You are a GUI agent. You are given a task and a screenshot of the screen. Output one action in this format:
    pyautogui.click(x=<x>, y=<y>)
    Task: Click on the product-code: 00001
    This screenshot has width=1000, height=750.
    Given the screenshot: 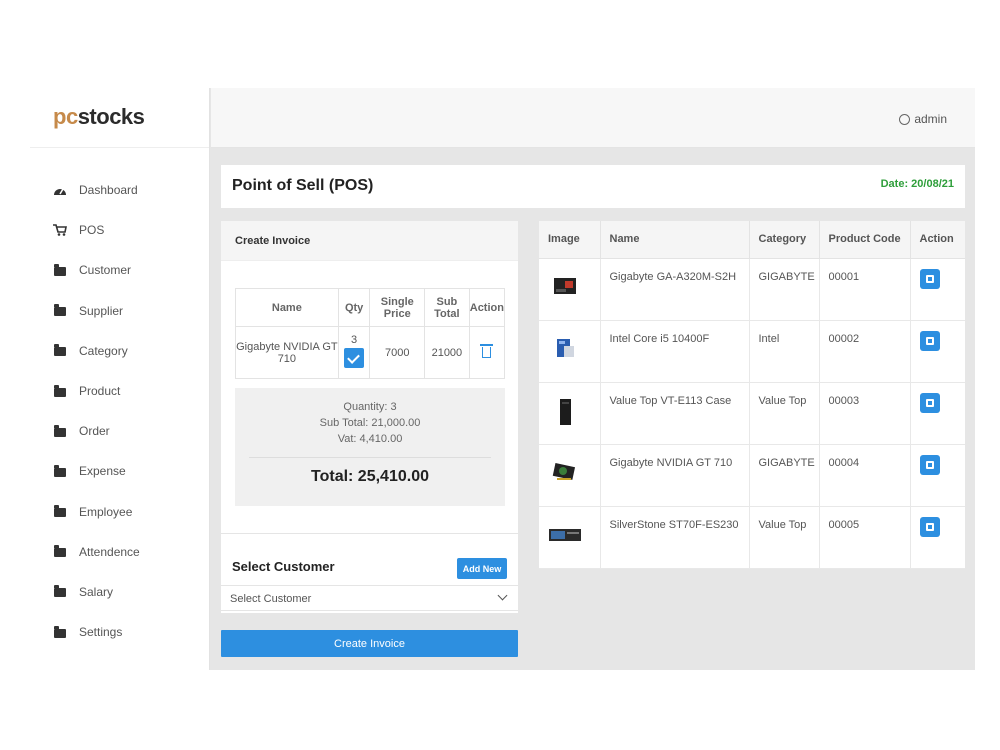 What is the action you would take?
    pyautogui.click(x=865, y=289)
    